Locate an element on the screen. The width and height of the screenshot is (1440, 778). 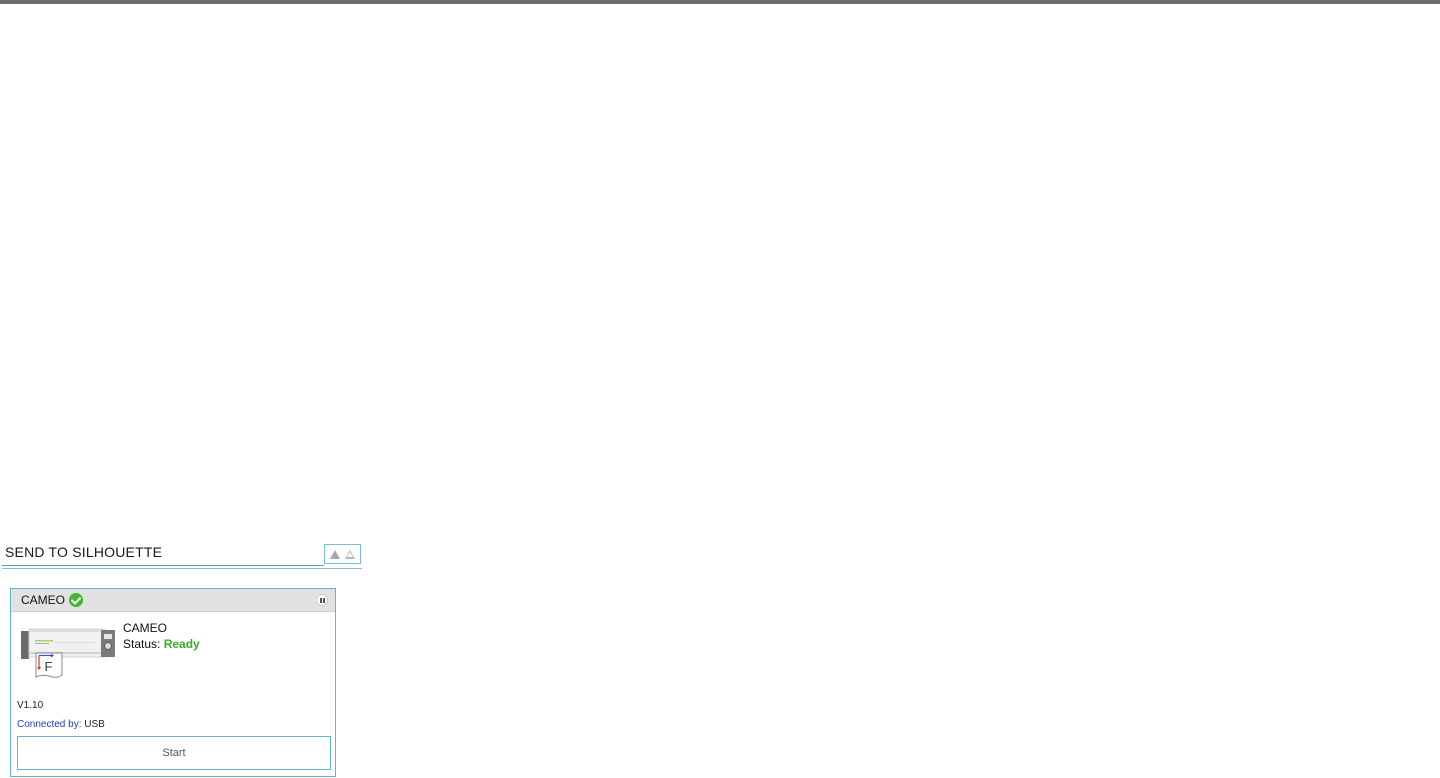
connected-by-label: Connected by: is located at coordinates (49, 724).